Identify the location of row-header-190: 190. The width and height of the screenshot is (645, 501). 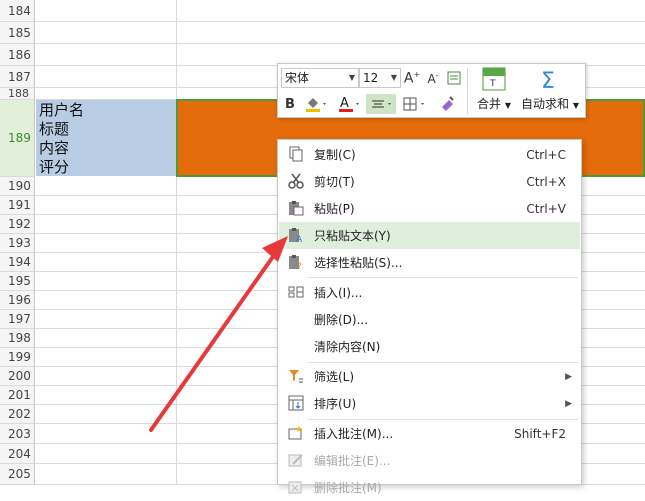
(17, 186).